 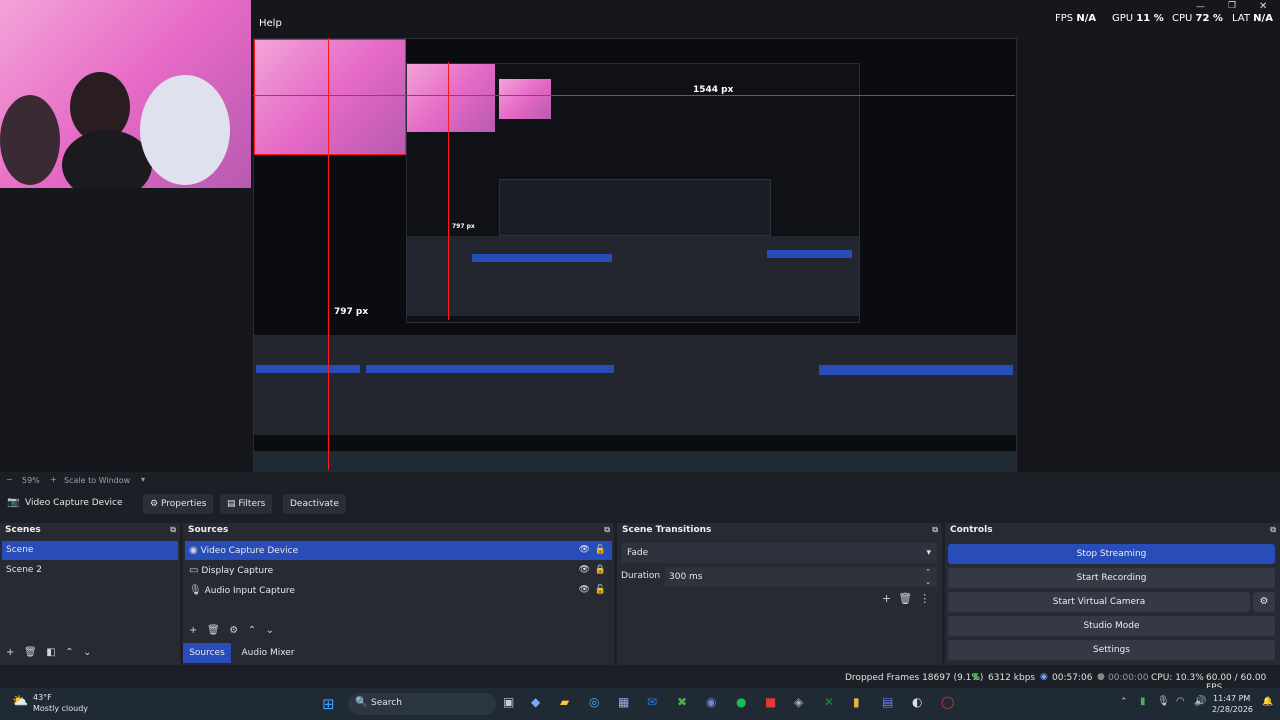 What do you see at coordinates (1111, 554) in the screenshot?
I see `stop-streaming-button: Stop Streaming` at bounding box center [1111, 554].